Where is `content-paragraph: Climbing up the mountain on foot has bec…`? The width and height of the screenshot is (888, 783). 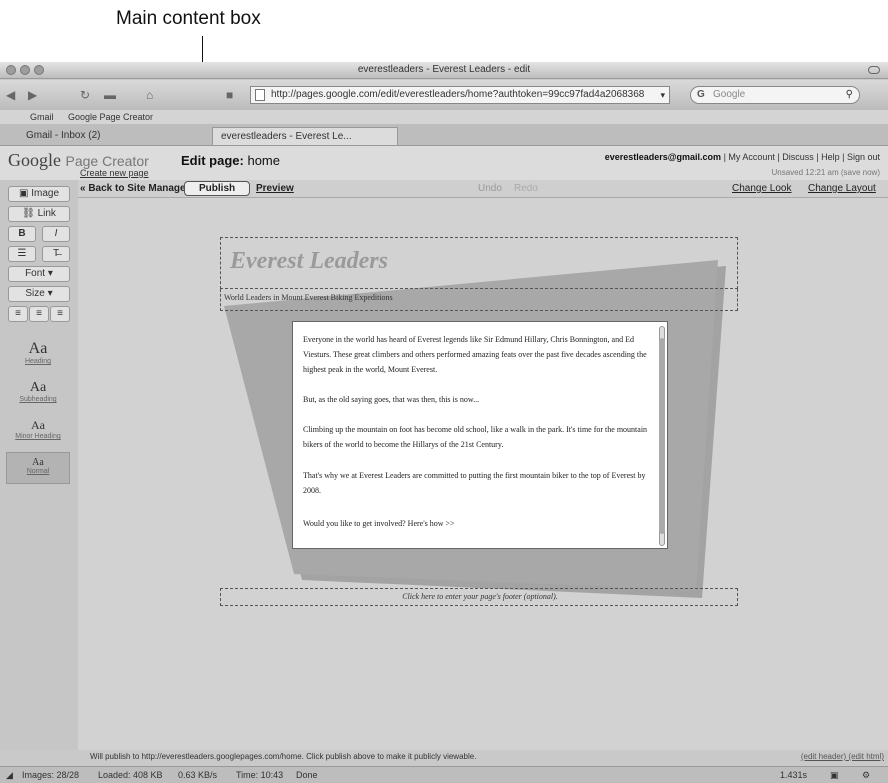
content-paragraph: Climbing up the mountain on foot has bec… is located at coordinates (475, 437).